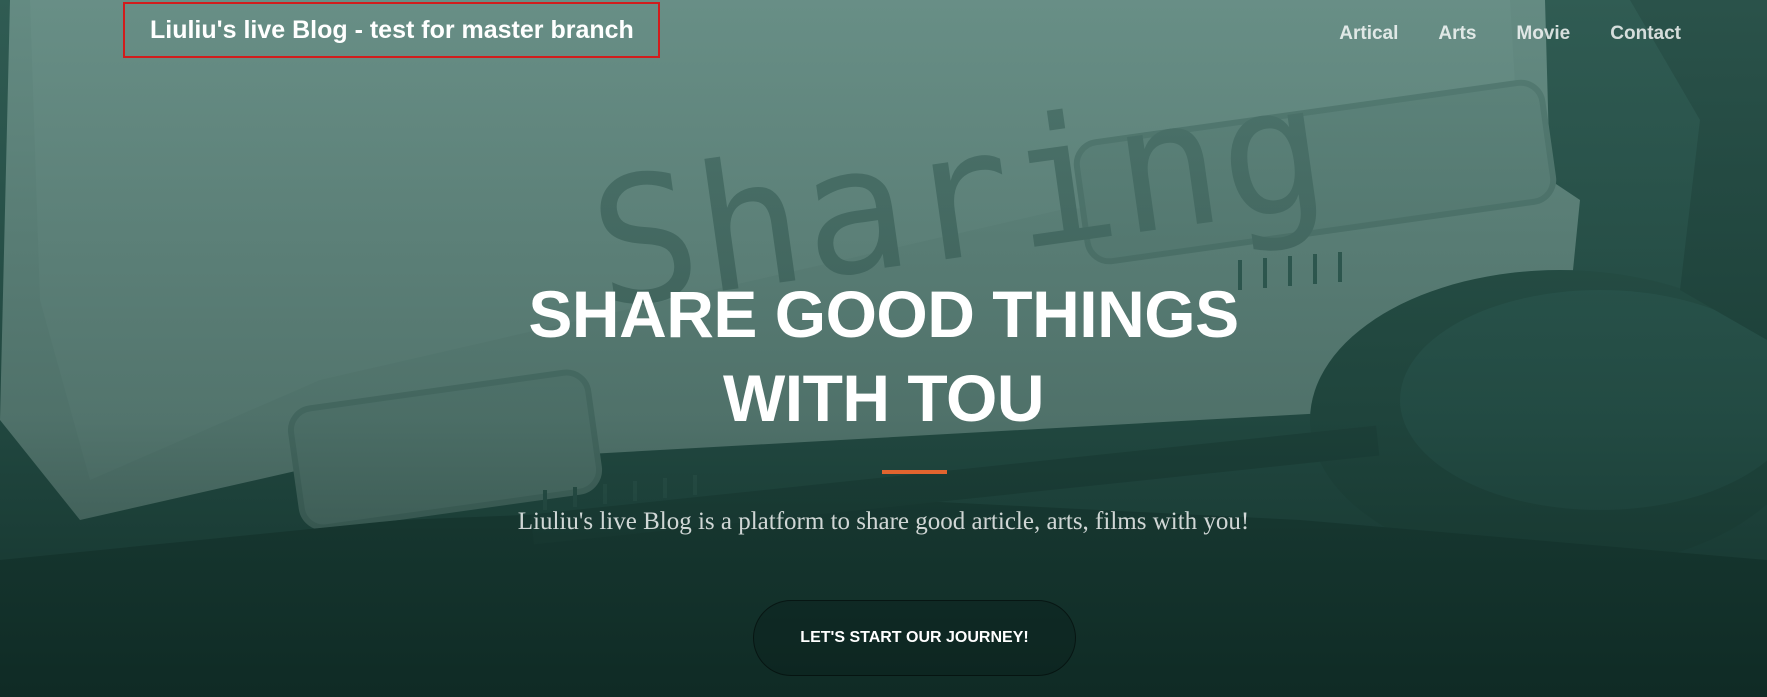 The width and height of the screenshot is (1767, 697). Describe the element at coordinates (1368, 34) in the screenshot. I see `nav-link-artical: Artical` at that location.